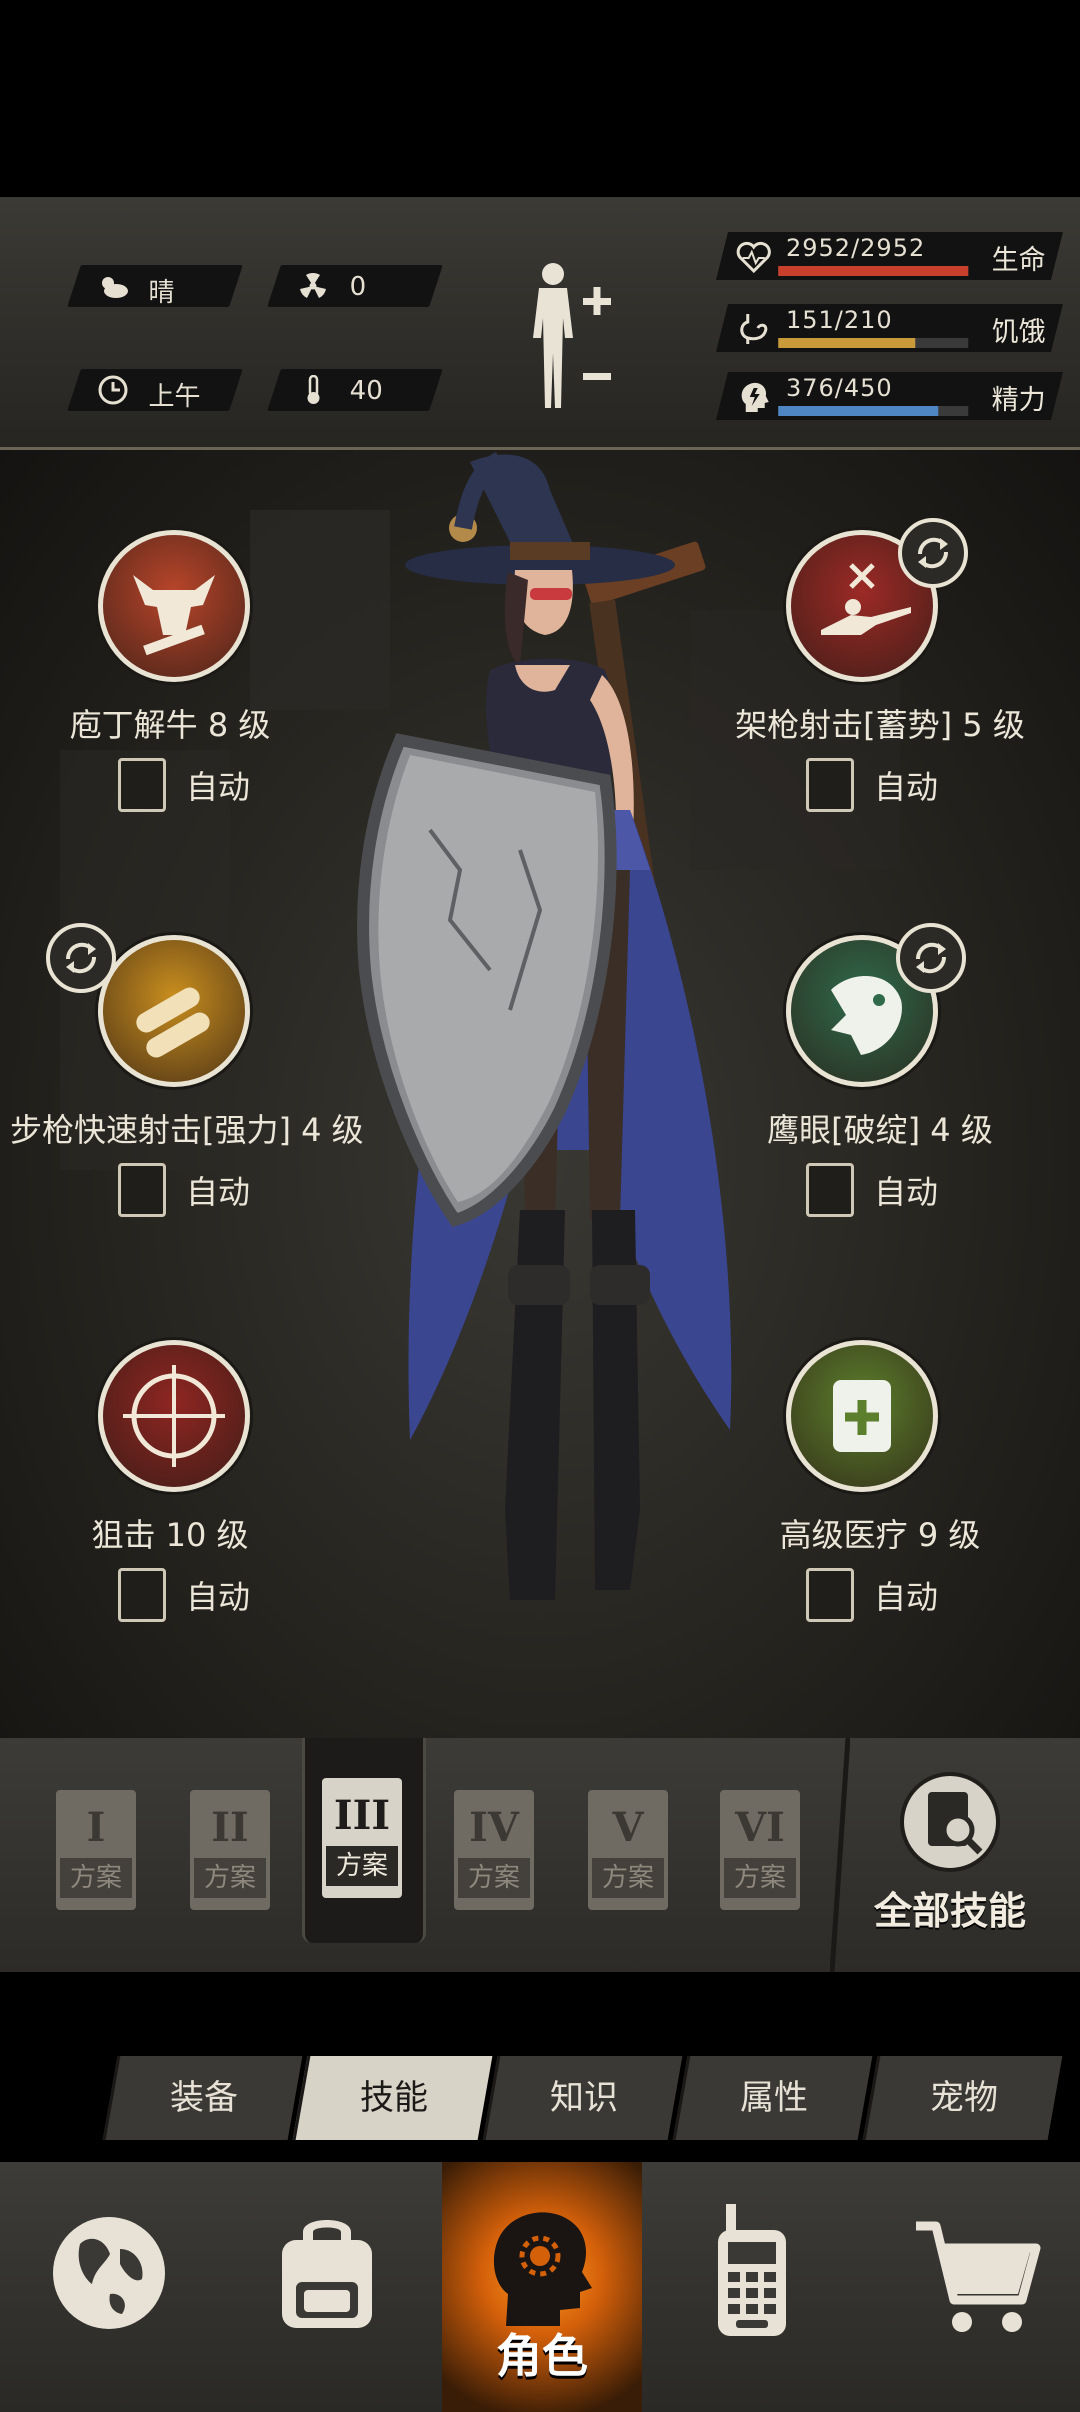  Describe the element at coordinates (873, 411) in the screenshot. I see `energy-bar` at that location.